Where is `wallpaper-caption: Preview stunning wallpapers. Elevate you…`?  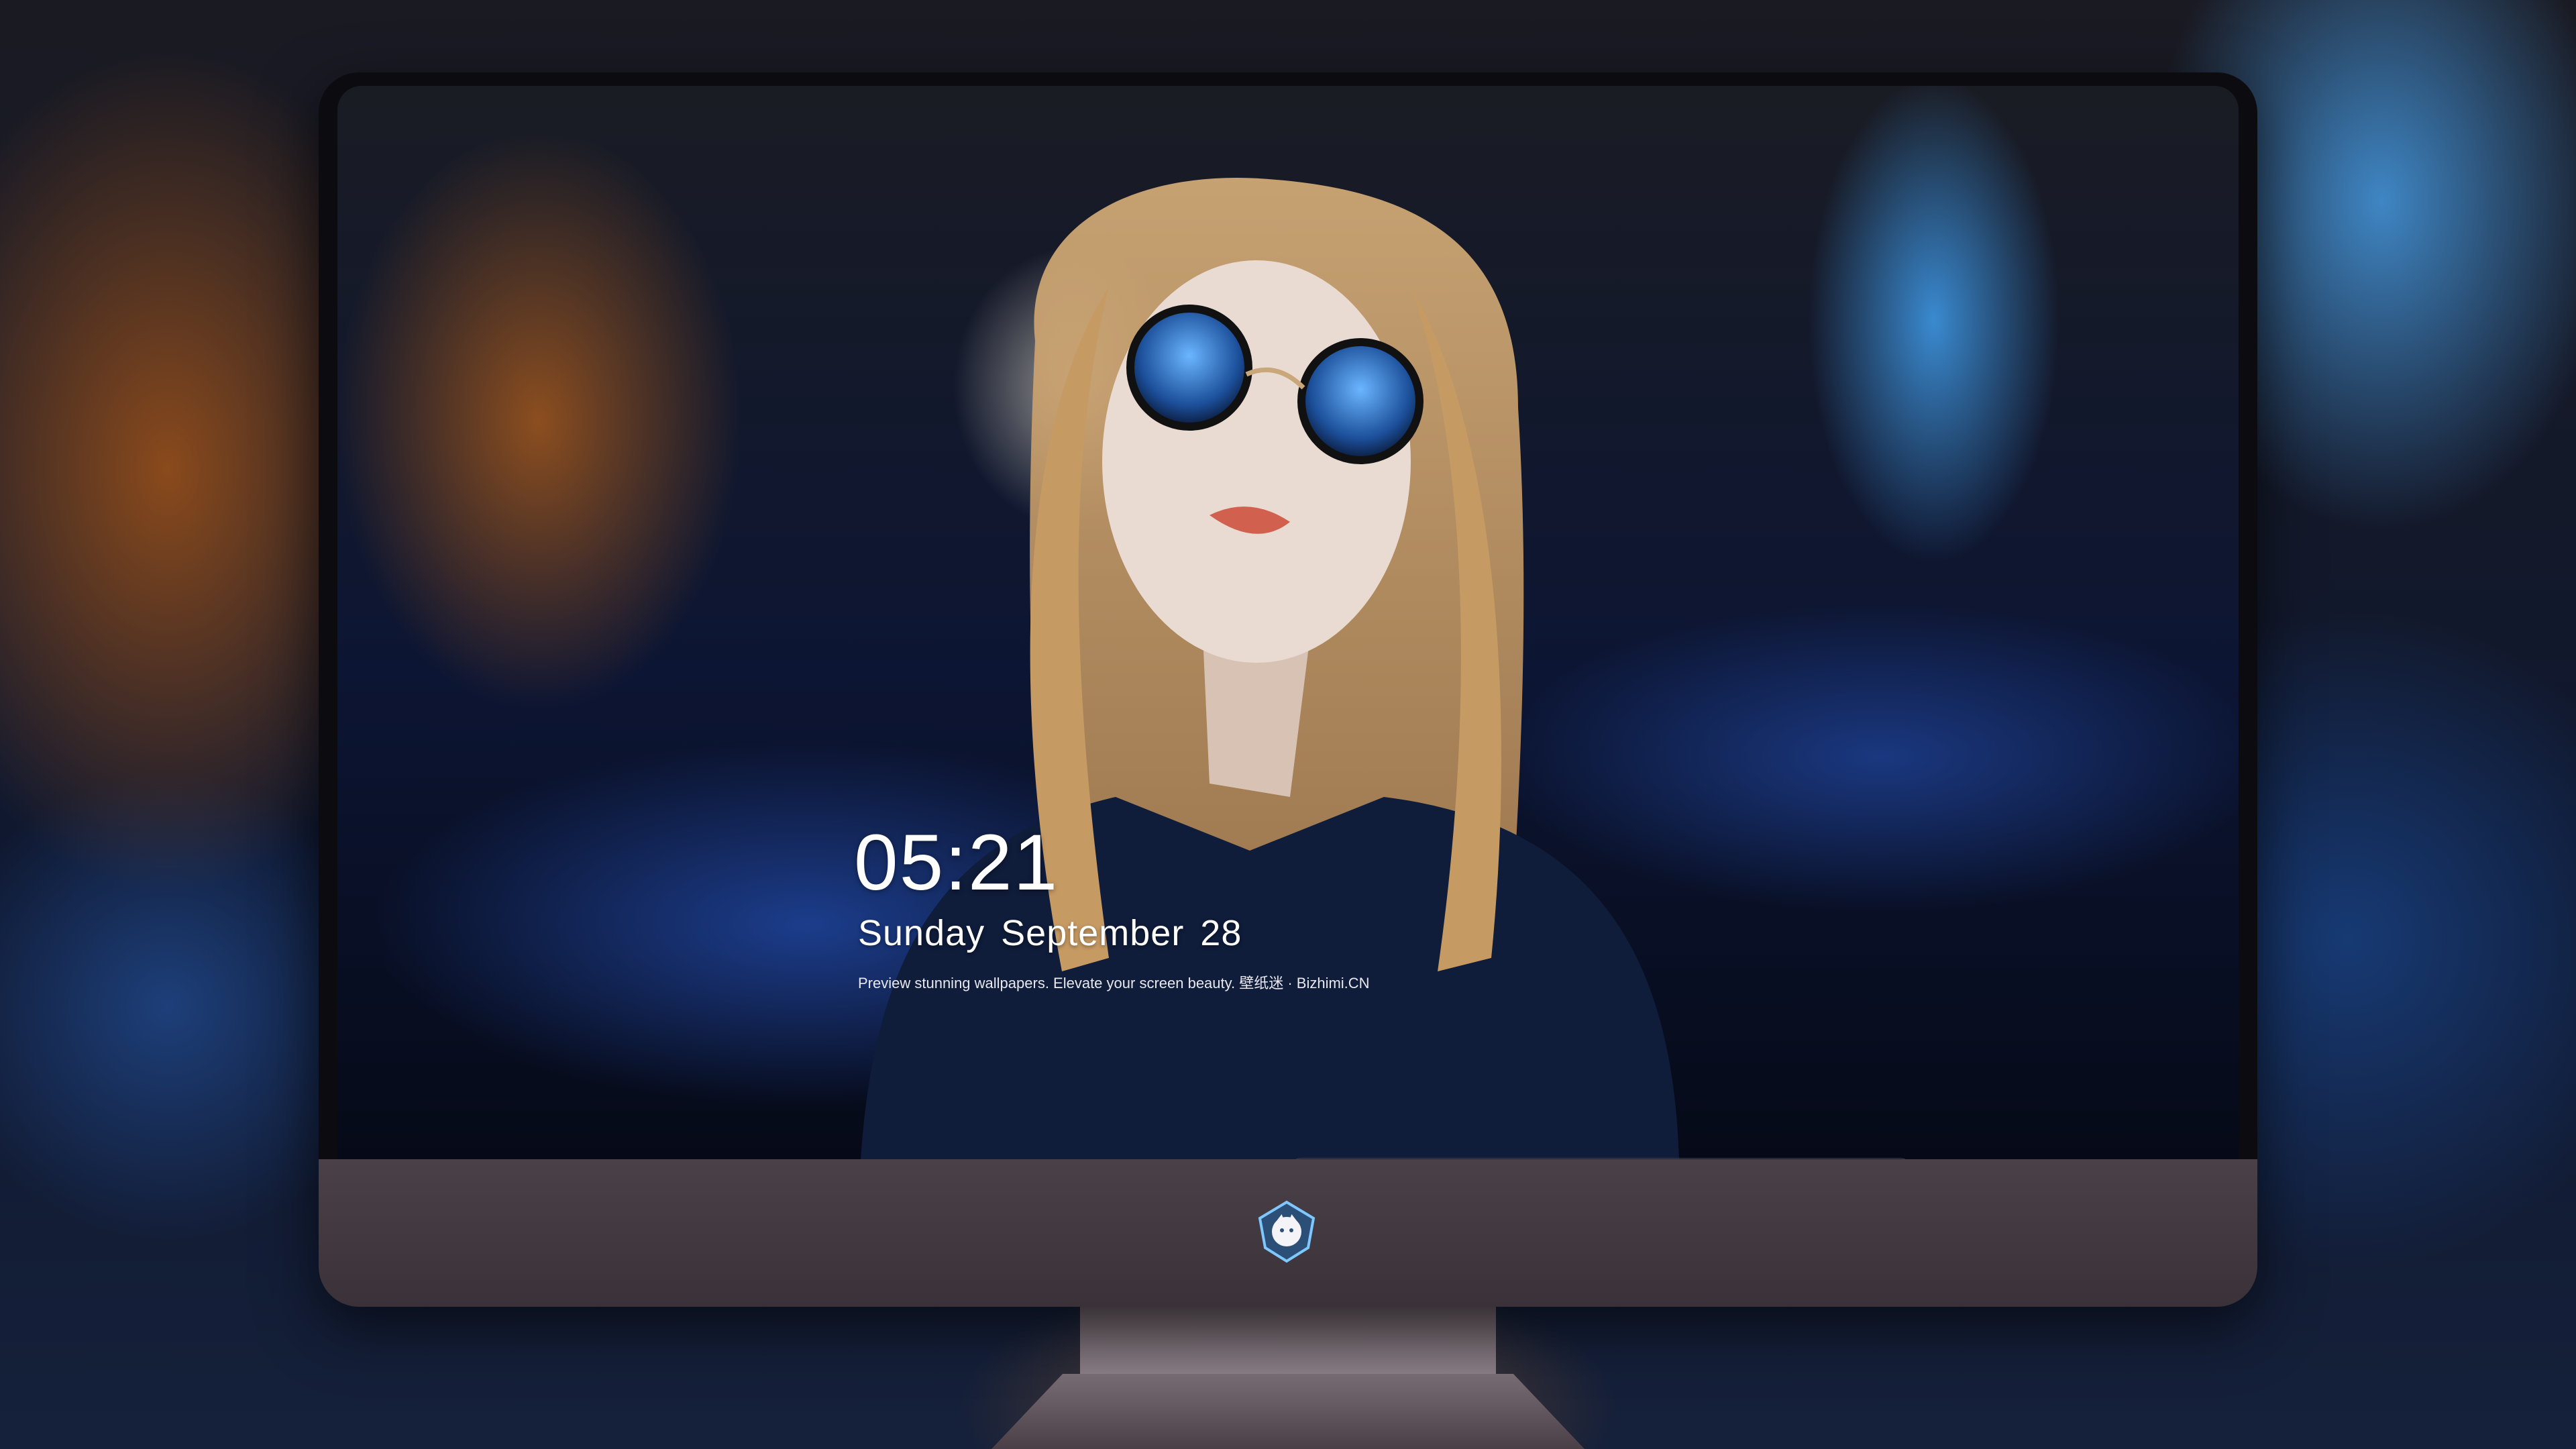
wallpaper-caption: Preview stunning wallpapers. Elevate you… is located at coordinates (1114, 983).